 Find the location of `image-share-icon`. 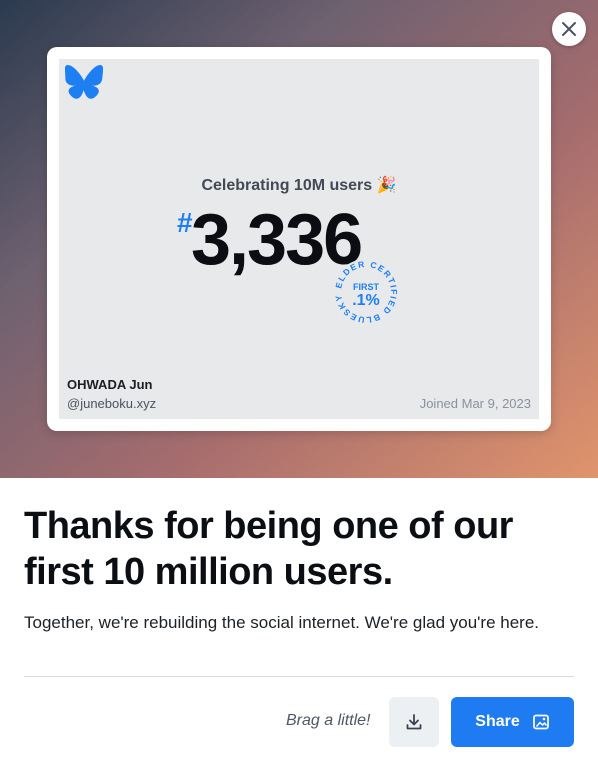

image-share-icon is located at coordinates (540, 722).